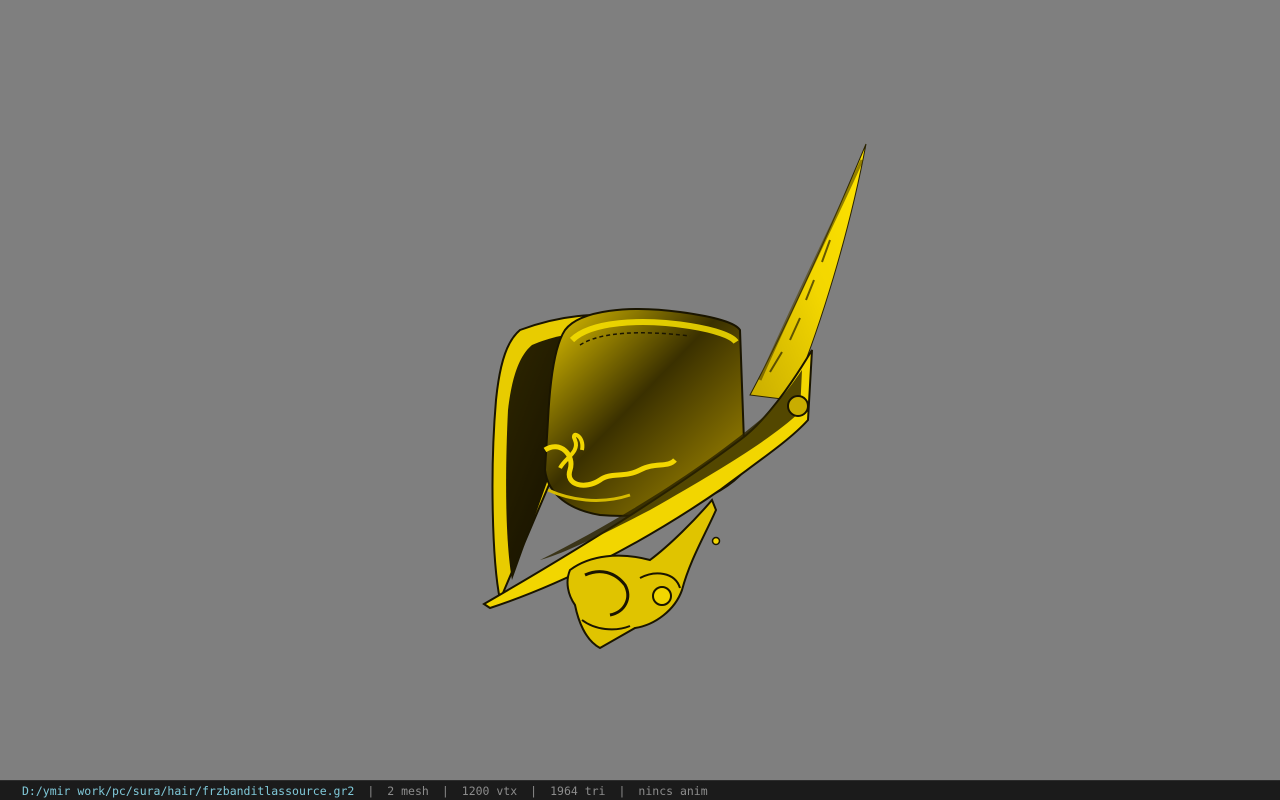  I want to click on vertex-count-label: 1200 vtx, so click(489, 790).